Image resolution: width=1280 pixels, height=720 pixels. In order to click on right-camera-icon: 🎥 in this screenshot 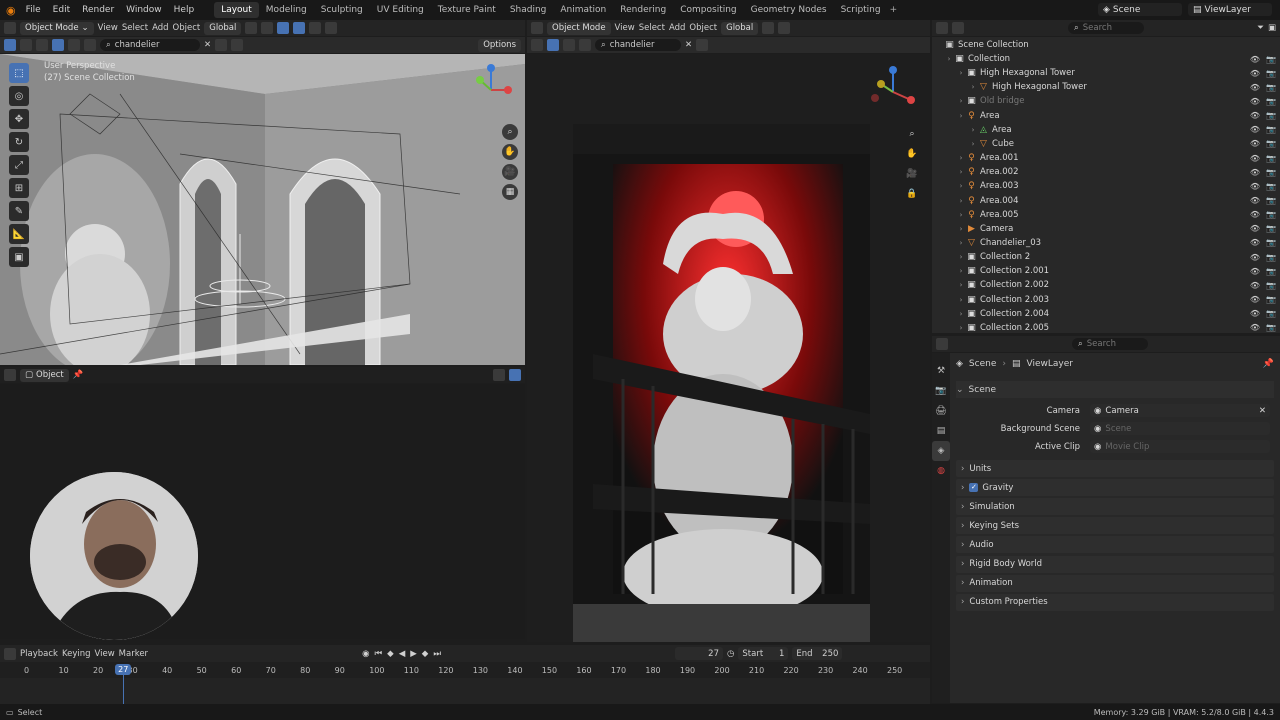, I will do `click(912, 174)`.